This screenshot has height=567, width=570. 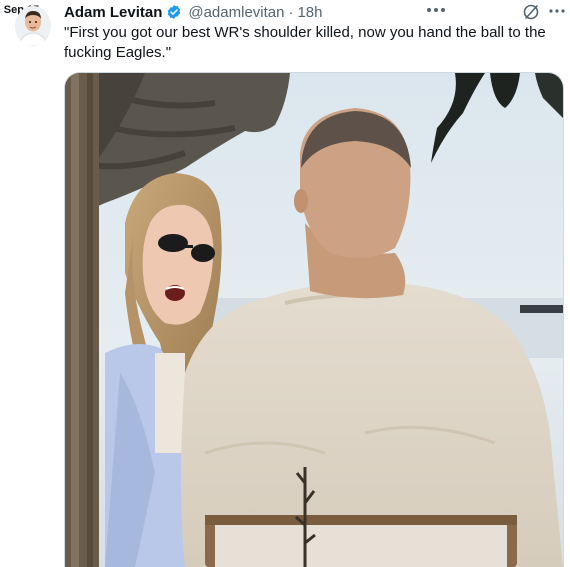 What do you see at coordinates (113, 12) in the screenshot?
I see `author-name: Adam Levitan` at bounding box center [113, 12].